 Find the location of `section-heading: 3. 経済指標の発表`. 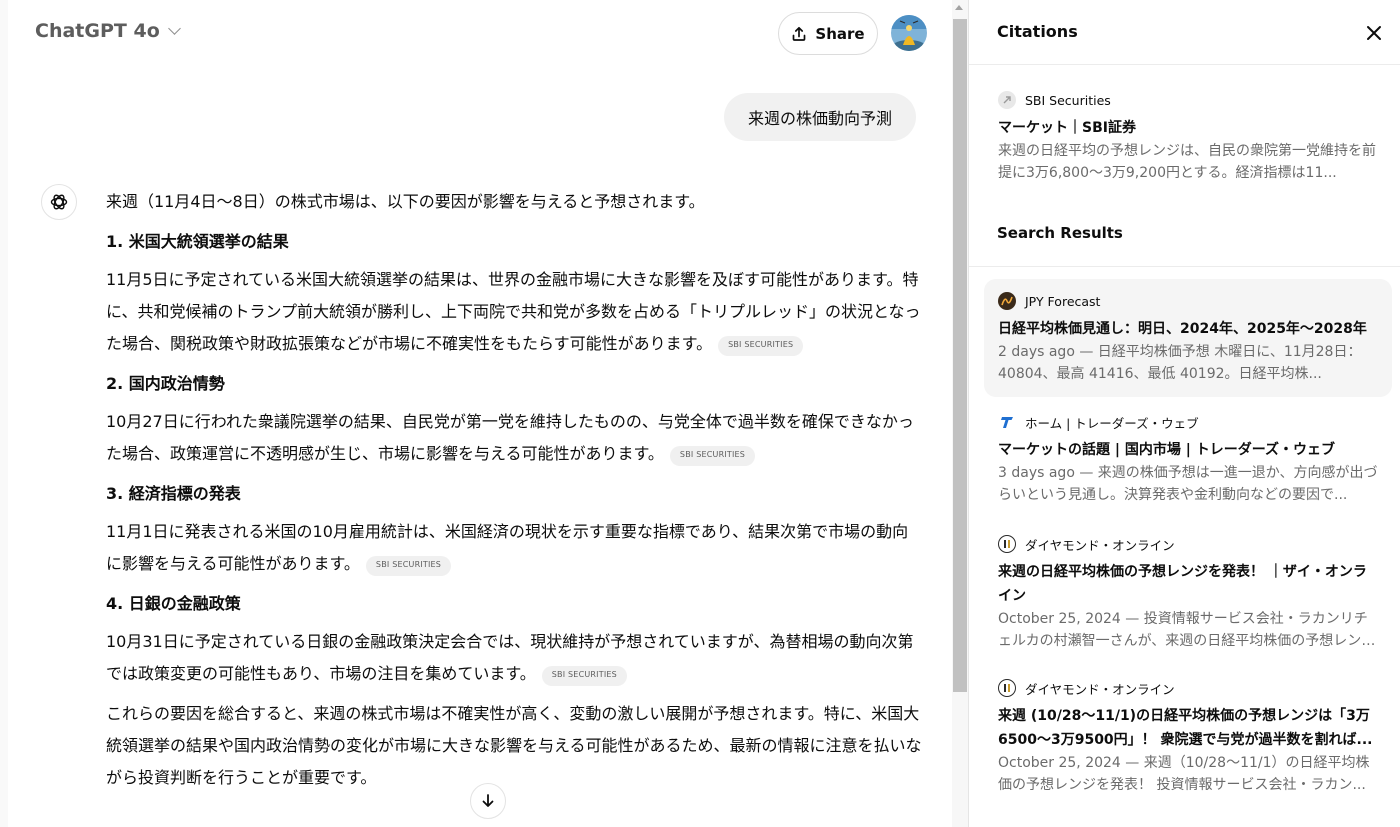

section-heading: 3. 経済指標の発表 is located at coordinates (173, 493).